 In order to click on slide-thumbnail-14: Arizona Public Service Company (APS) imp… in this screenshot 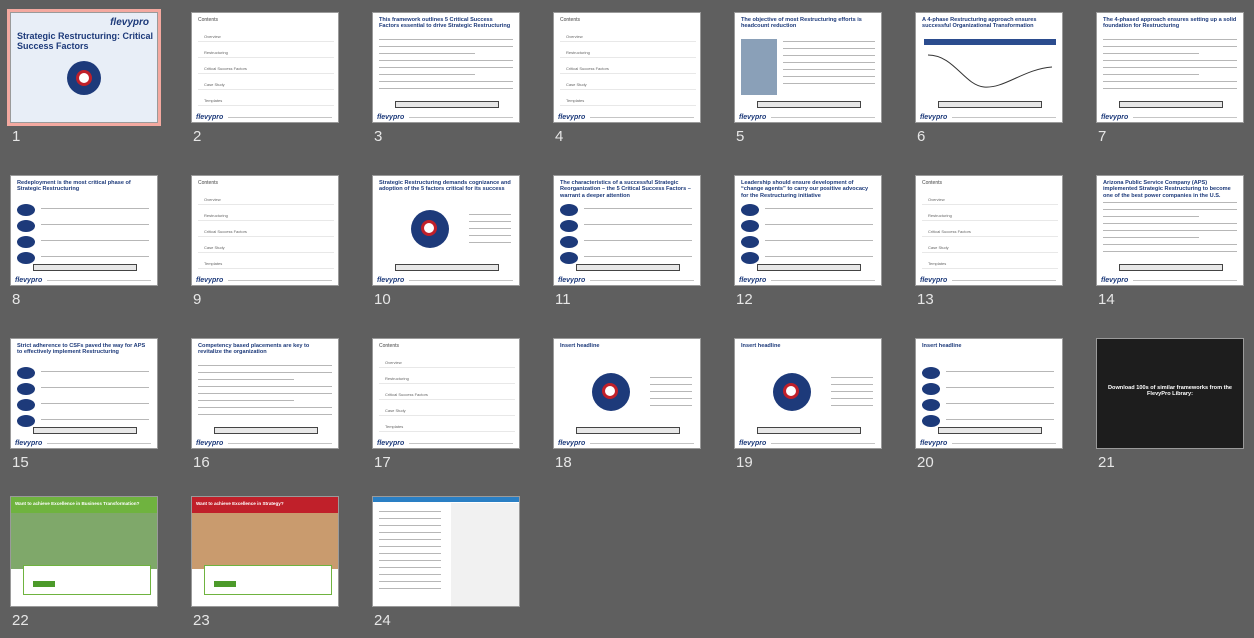, I will do `click(1166, 238)`.